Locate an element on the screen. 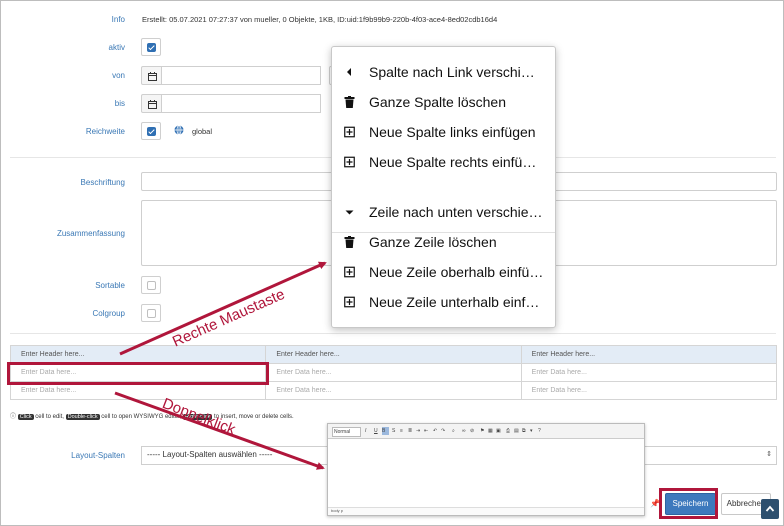 This screenshot has height=526, width=784. annotation-arrows is located at coordinates (220, 365).